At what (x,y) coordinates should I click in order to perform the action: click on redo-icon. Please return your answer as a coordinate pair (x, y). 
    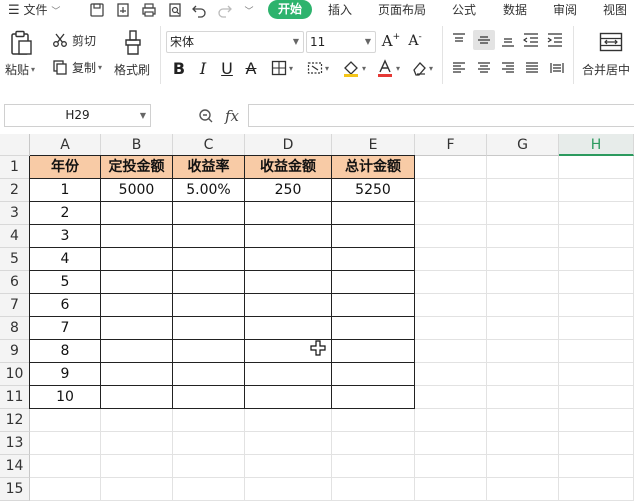
    Looking at the image, I should click on (225, 10).